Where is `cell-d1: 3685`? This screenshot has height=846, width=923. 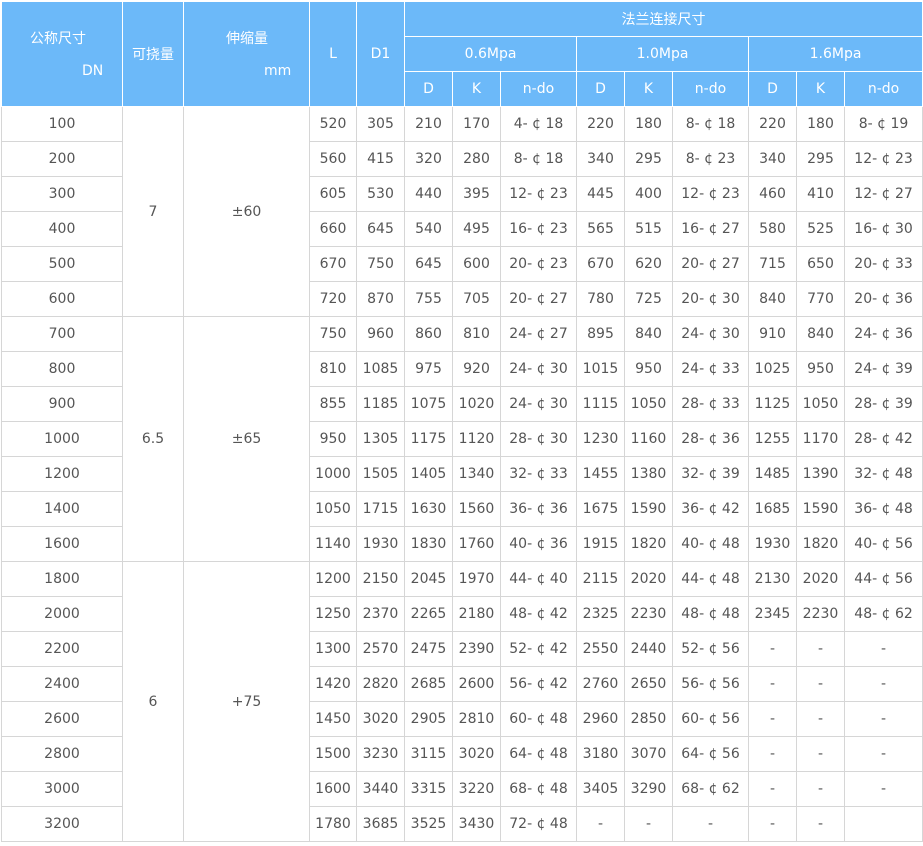
cell-d1: 3685 is located at coordinates (380, 824).